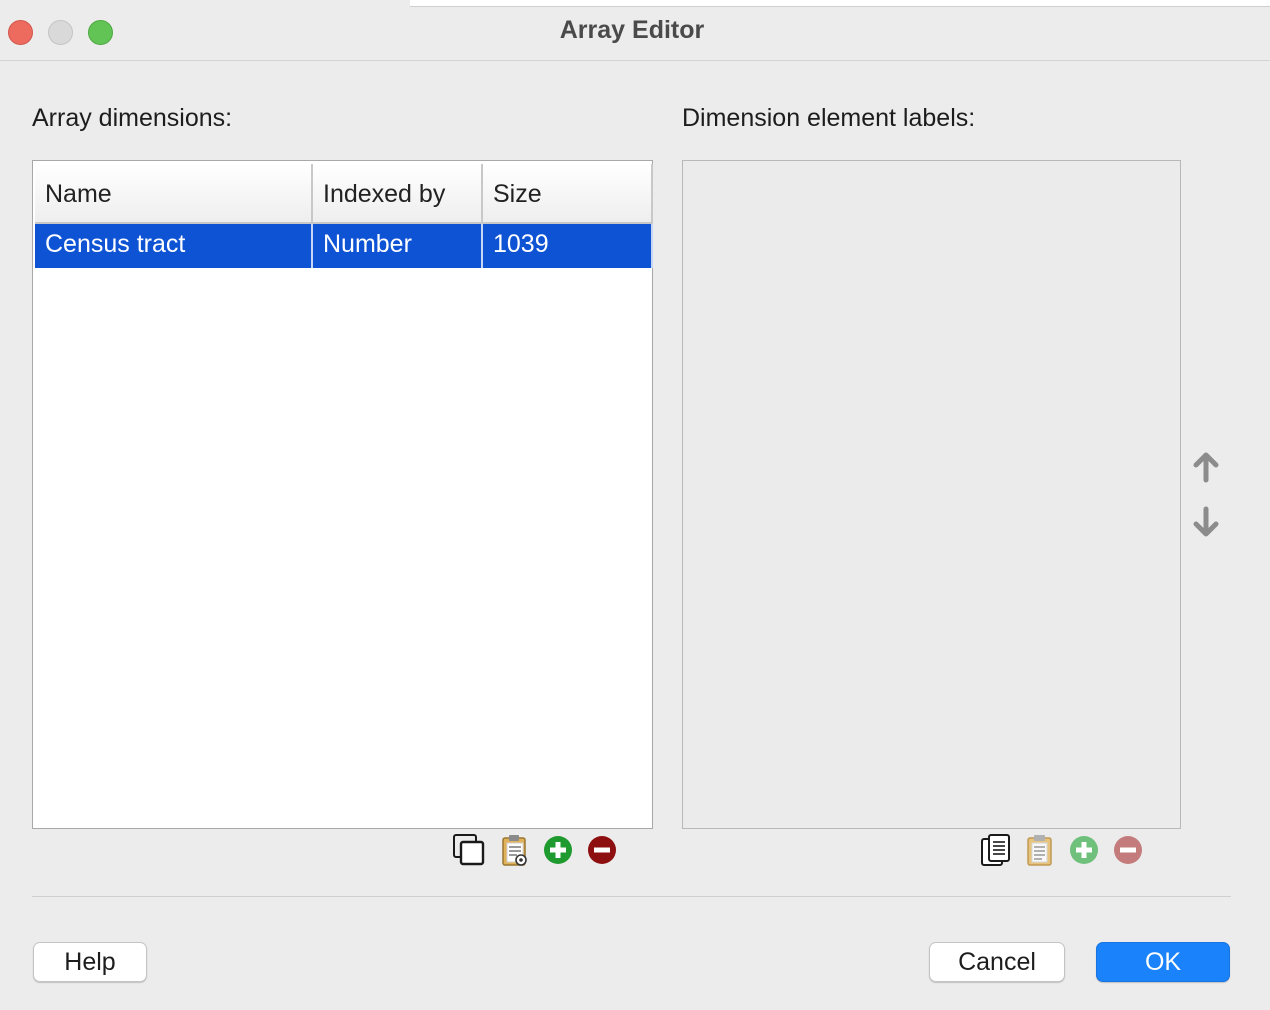 The width and height of the screenshot is (1270, 1010). Describe the element at coordinates (132, 118) in the screenshot. I see `array-dimensions-label: Array dimensions:` at that location.